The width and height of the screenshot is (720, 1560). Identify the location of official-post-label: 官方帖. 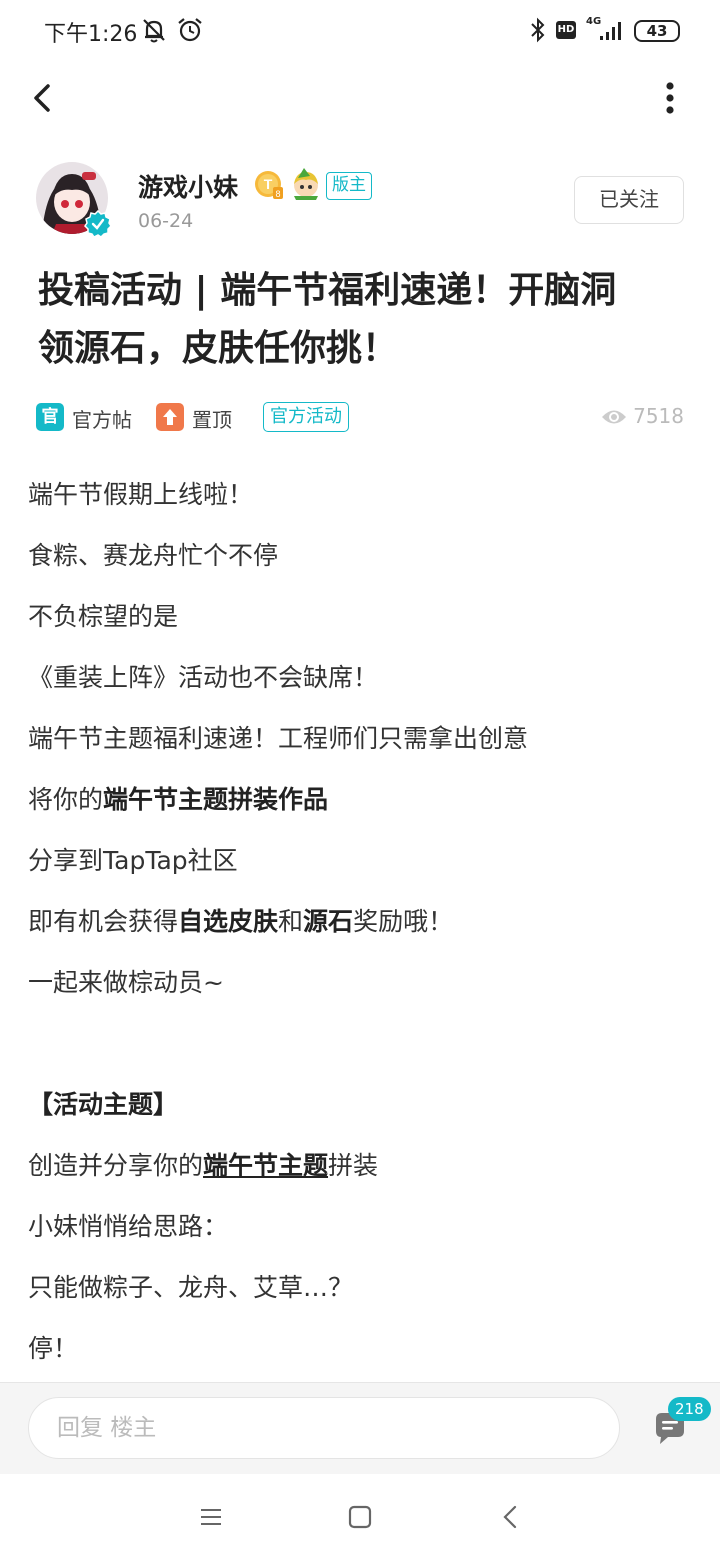
(102, 420).